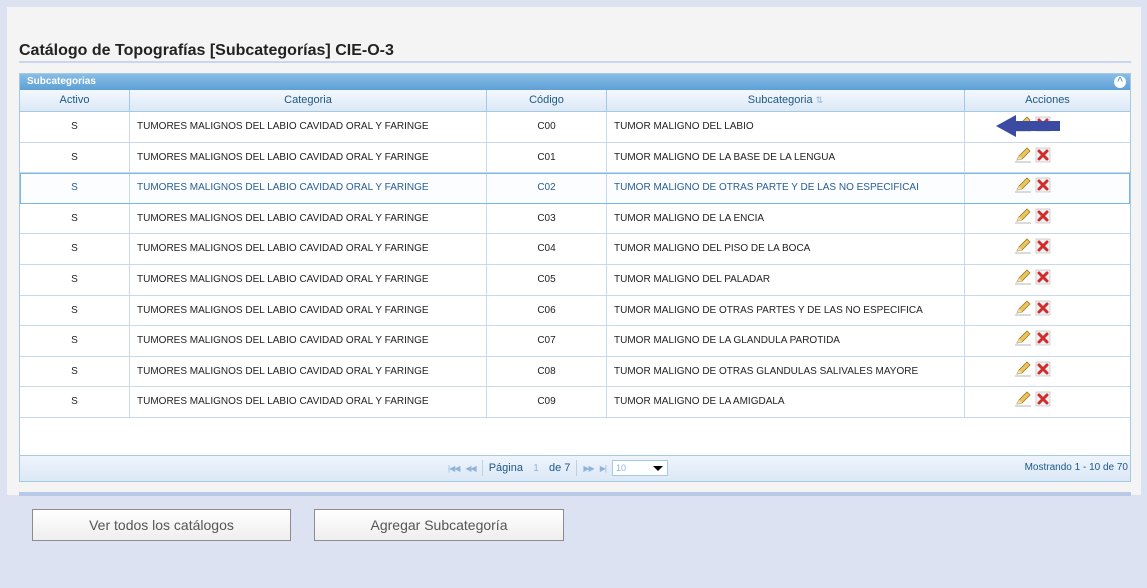 The height and width of the screenshot is (588, 1147). Describe the element at coordinates (786, 127) in the screenshot. I see `cell-subcategoria: TUMOR MALIGNO DEL LABIO` at that location.